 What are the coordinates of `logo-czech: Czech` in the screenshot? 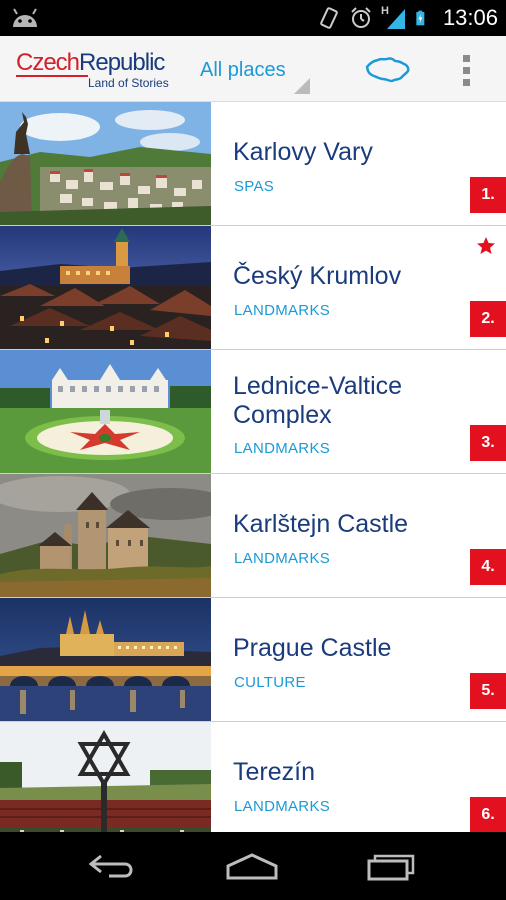 It's located at (48, 62).